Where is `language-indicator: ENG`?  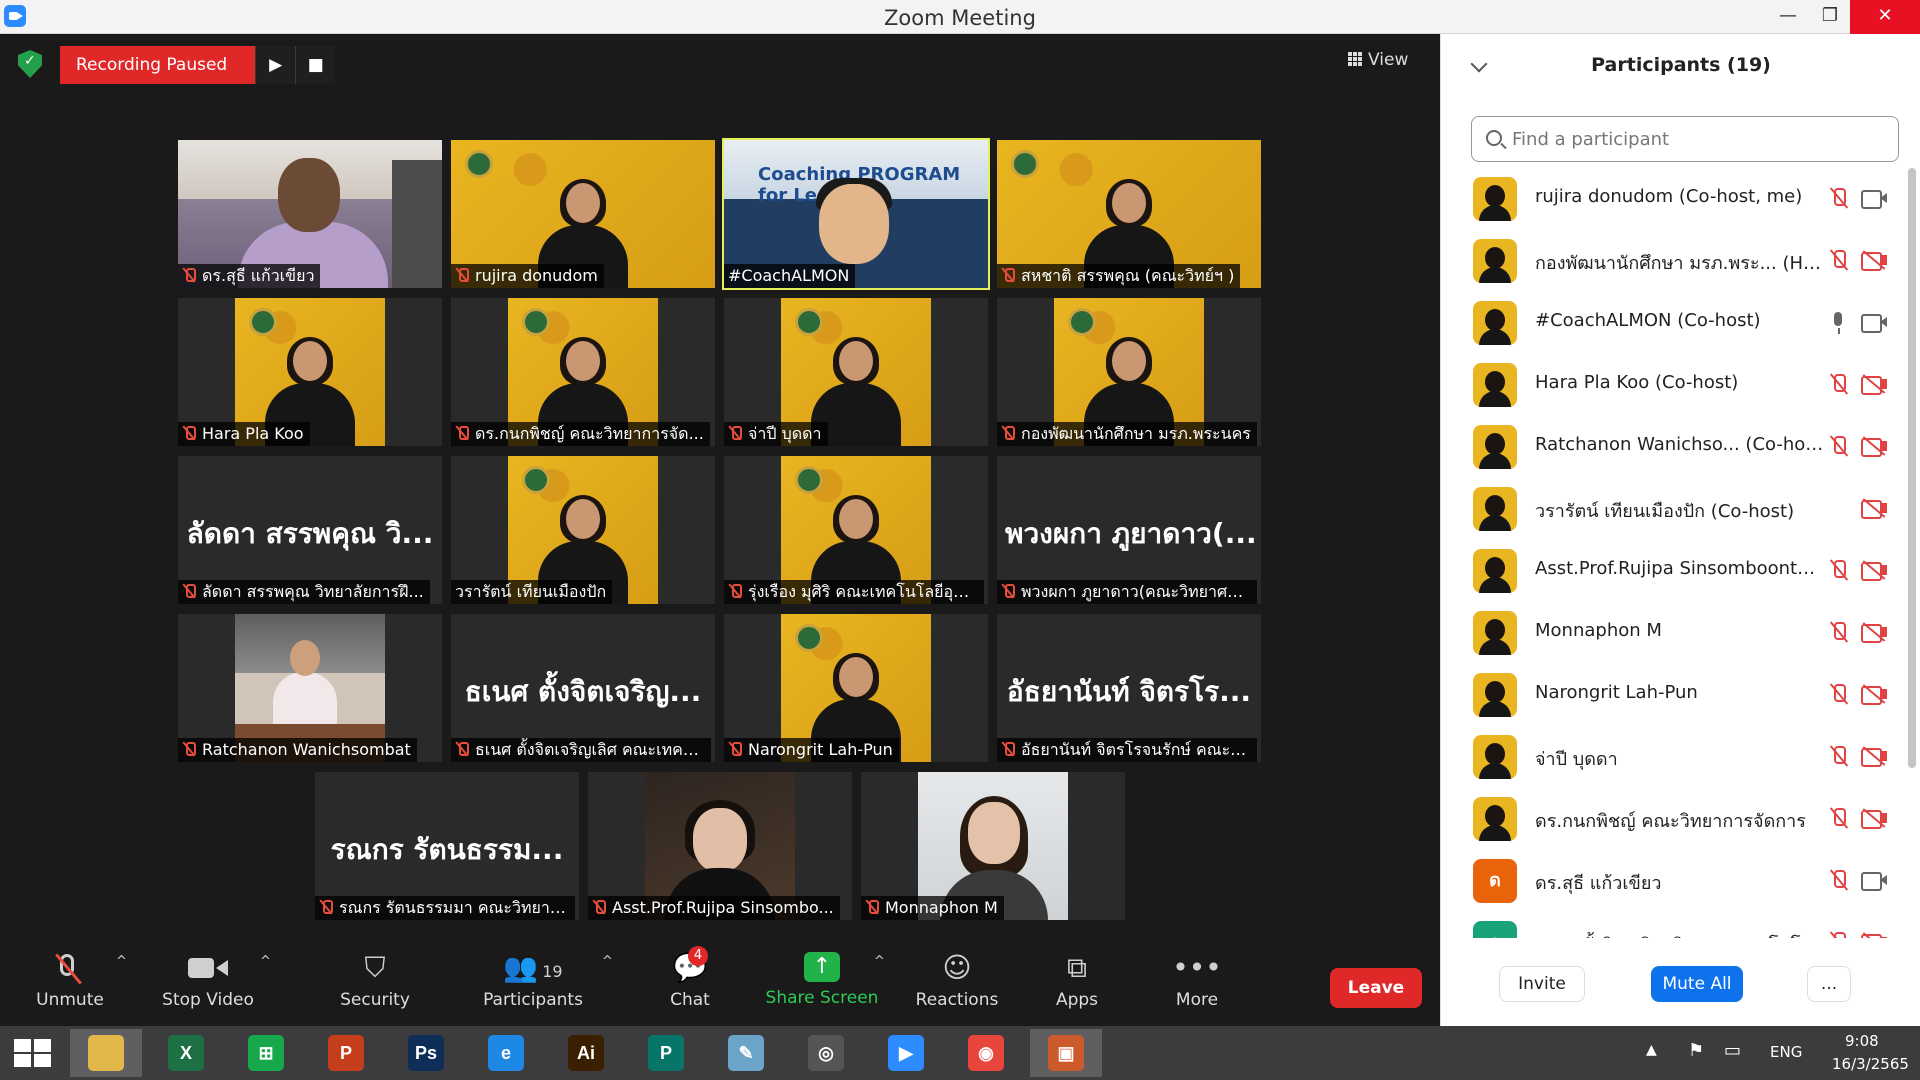
language-indicator: ENG is located at coordinates (1786, 1052).